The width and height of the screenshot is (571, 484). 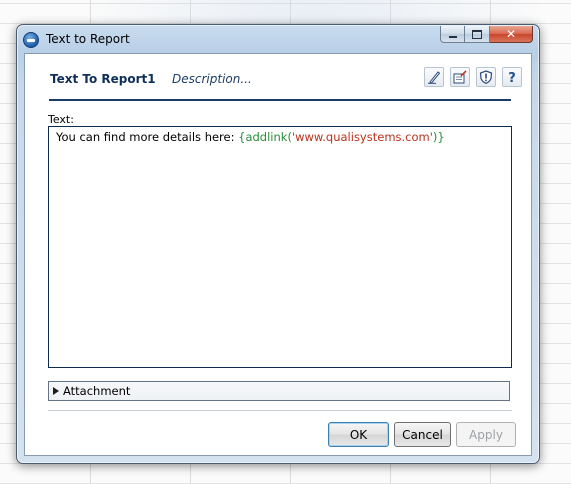 What do you see at coordinates (358, 434) in the screenshot?
I see `ok-button: OK` at bounding box center [358, 434].